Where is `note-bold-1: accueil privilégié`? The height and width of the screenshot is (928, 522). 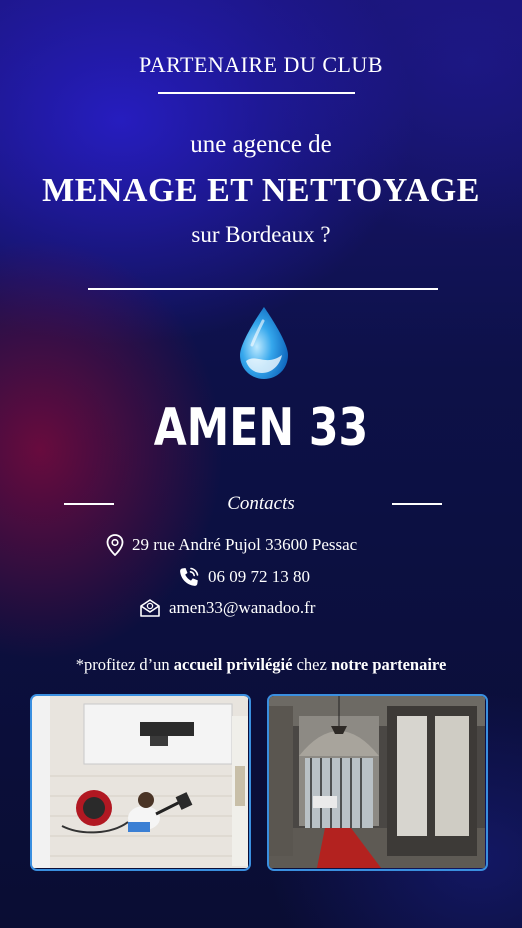
note-bold-1: accueil privilégié is located at coordinates (233, 664).